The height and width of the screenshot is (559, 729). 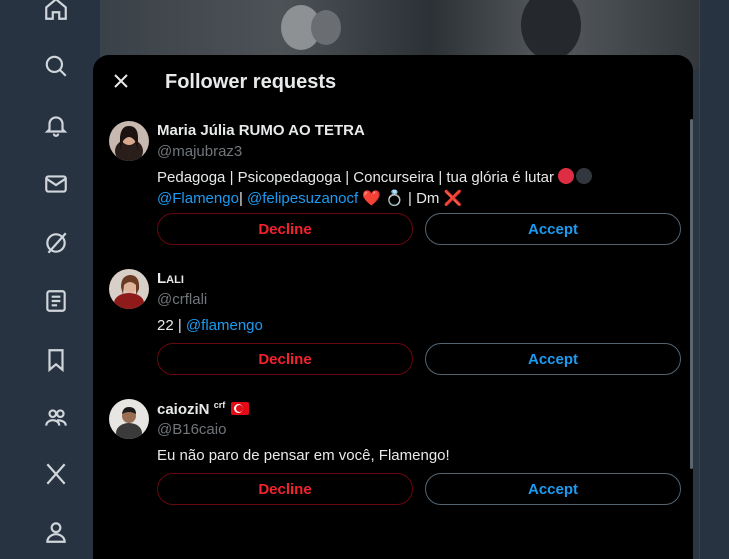 What do you see at coordinates (224, 325) in the screenshot?
I see `bio-link-flamengo: @flamengo` at bounding box center [224, 325].